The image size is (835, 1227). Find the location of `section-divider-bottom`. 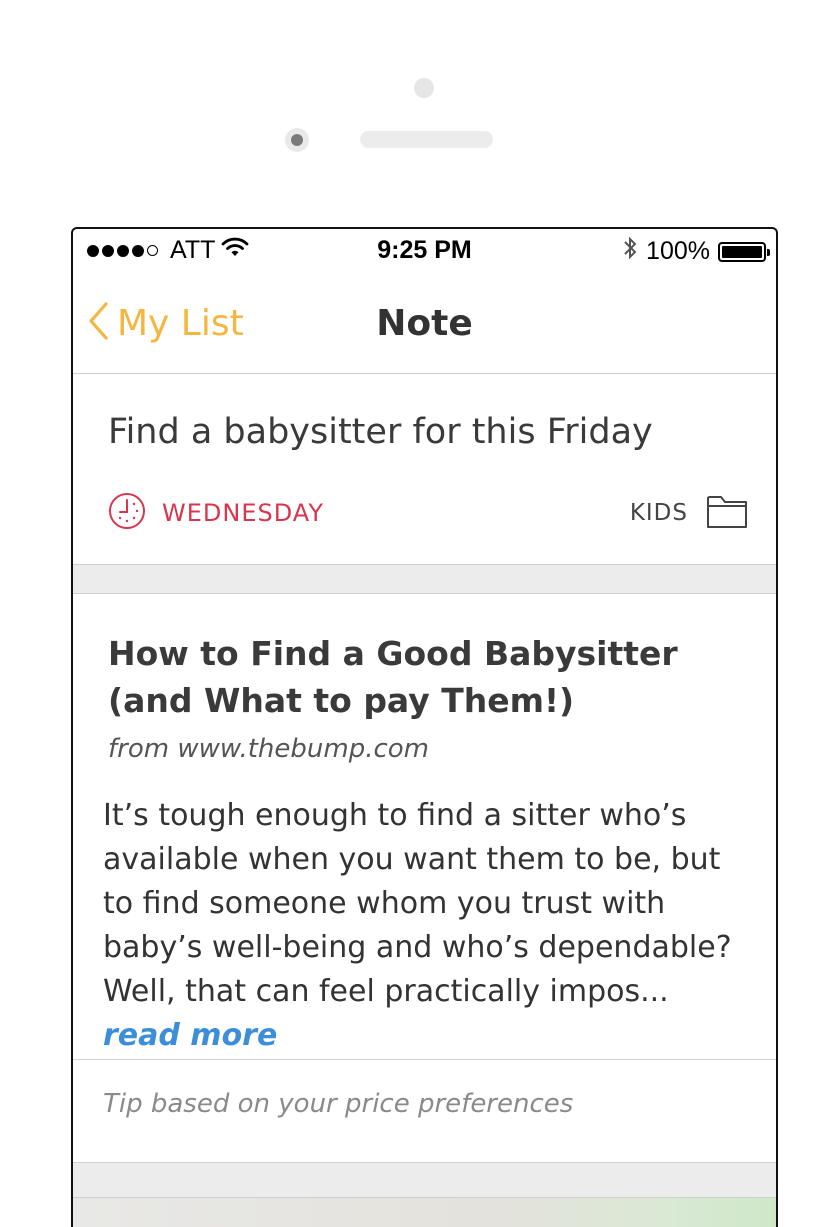

section-divider-bottom is located at coordinates (424, 1180).